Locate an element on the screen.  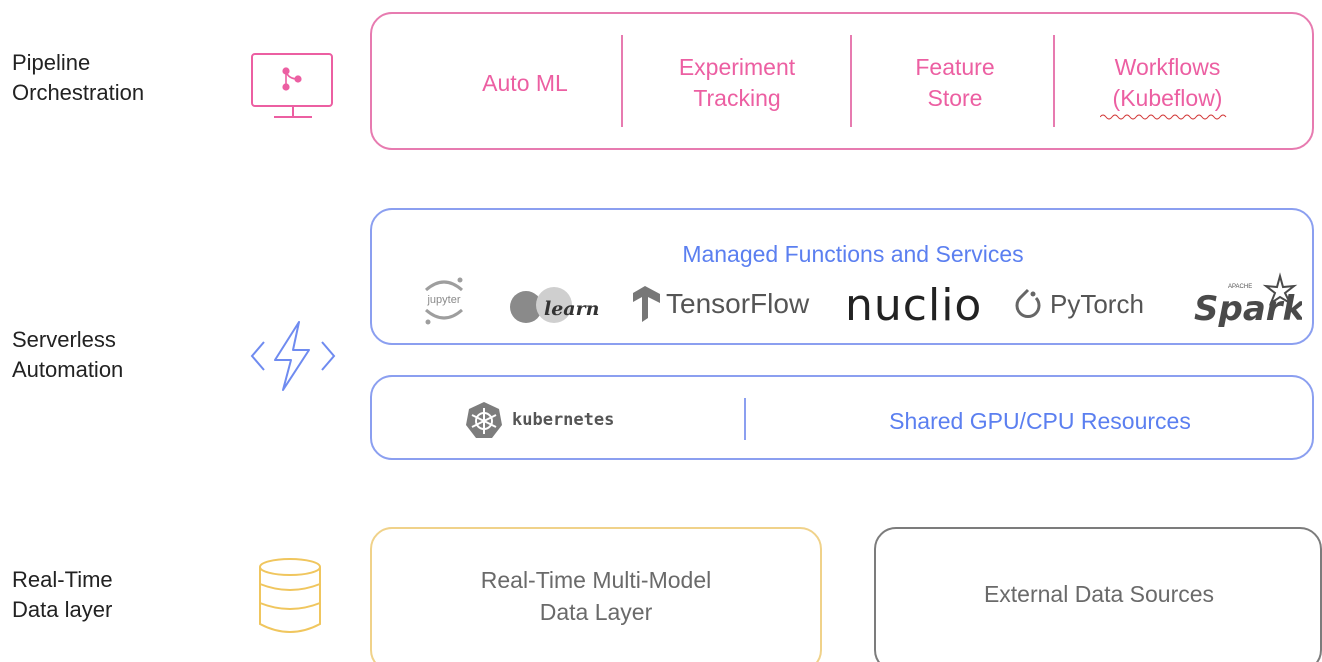
lightning-code-icon is located at coordinates (293, 358).